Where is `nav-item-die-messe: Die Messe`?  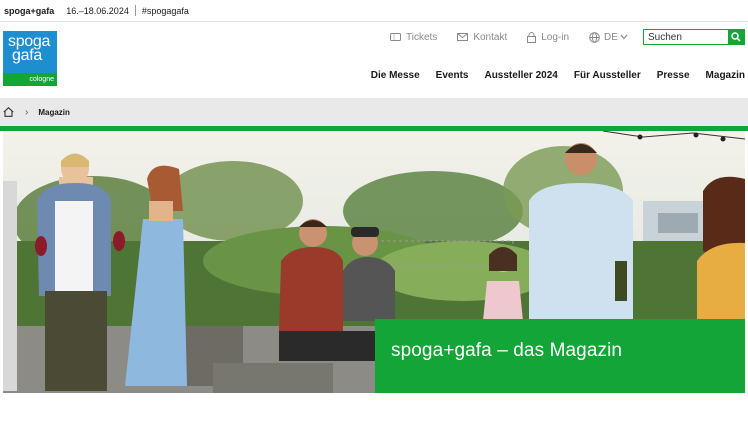
nav-item-die-messe: Die Messe is located at coordinates (395, 75).